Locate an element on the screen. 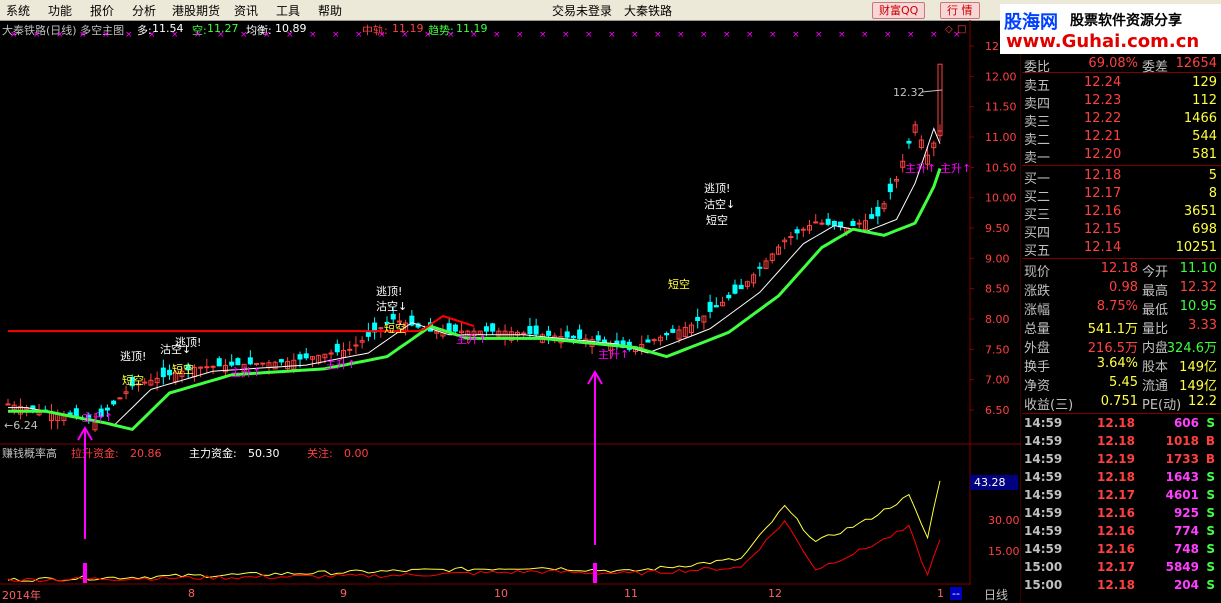  signal-text-taoding: 逃顶! is located at coordinates (188, 342).